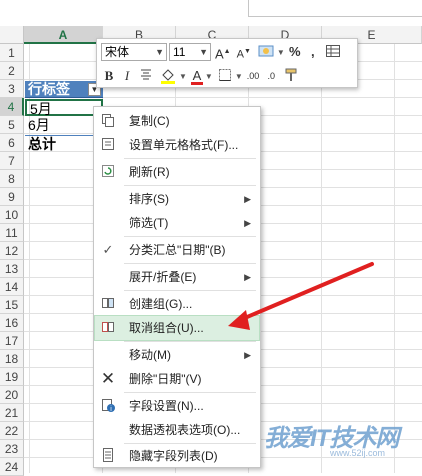 This screenshot has height=476, width=422. What do you see at coordinates (306, 292) in the screenshot?
I see `arrow-shaft` at bounding box center [306, 292].